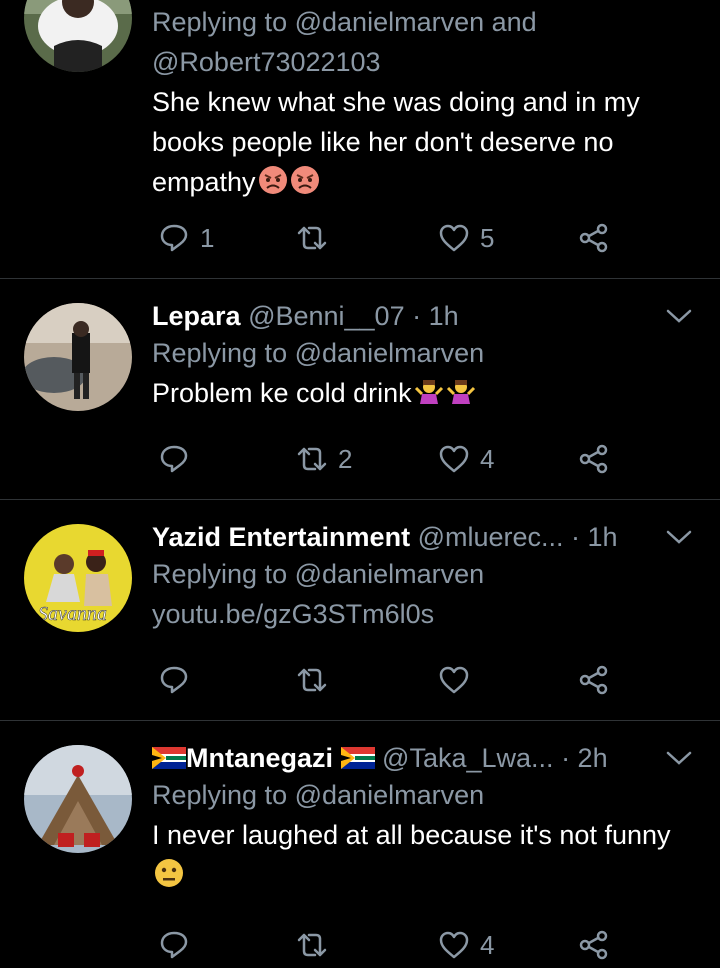 The width and height of the screenshot is (720, 968). I want to click on tweet-header: Yazid Entertainment @mluerec... · 1h, so click(426, 537).